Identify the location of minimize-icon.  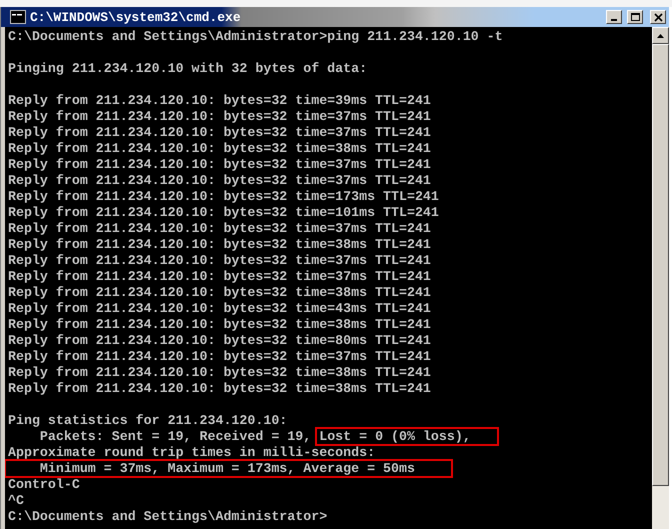
(614, 20).